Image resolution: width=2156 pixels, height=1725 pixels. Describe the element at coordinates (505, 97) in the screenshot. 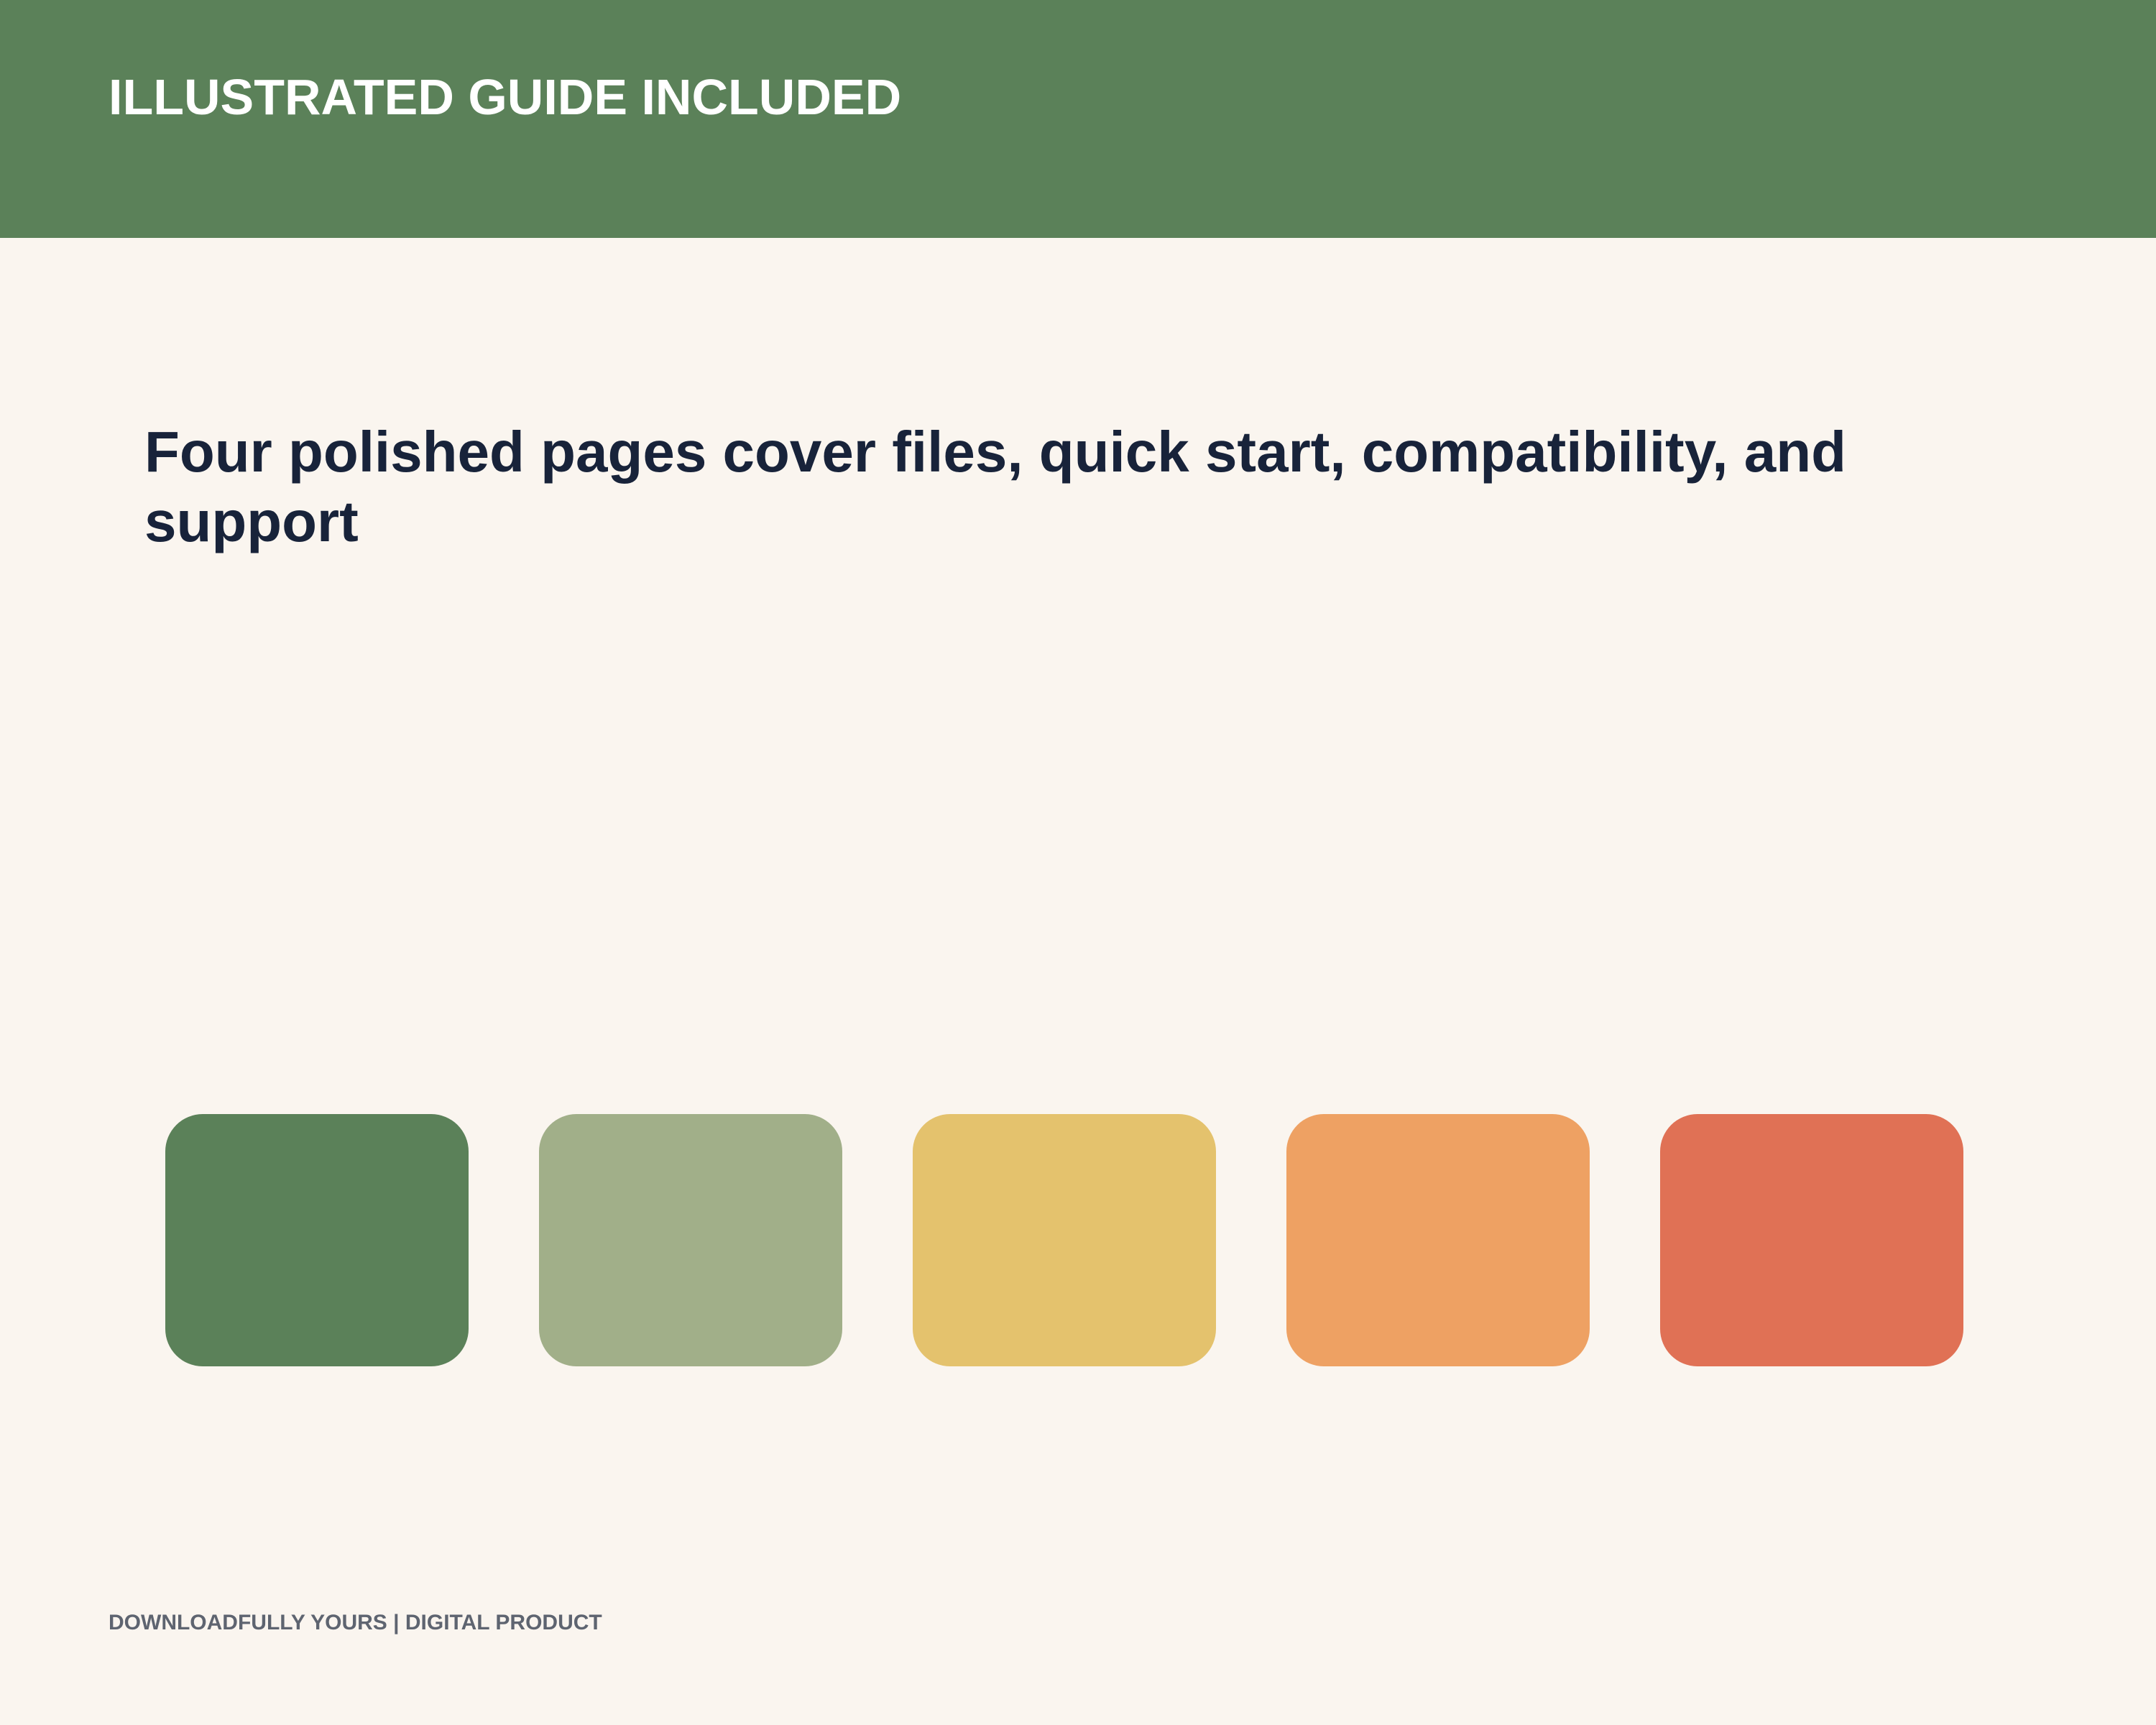

I see `header-title: ILLUSTRATED GUIDE INCLUDED` at that location.